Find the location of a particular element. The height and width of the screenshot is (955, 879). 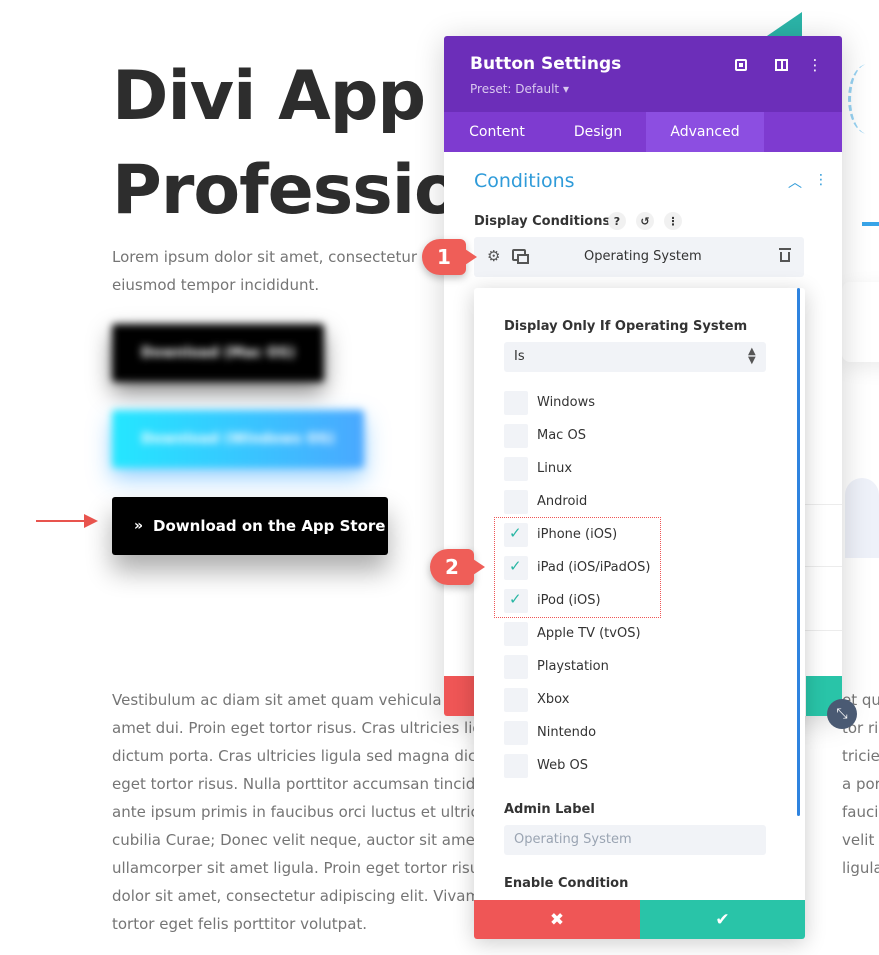

modal-title: Button Settings is located at coordinates (546, 64).